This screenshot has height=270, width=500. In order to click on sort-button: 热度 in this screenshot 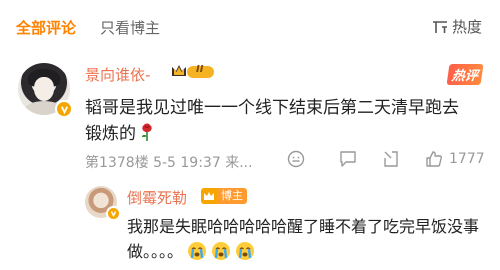, I will do `click(457, 26)`.